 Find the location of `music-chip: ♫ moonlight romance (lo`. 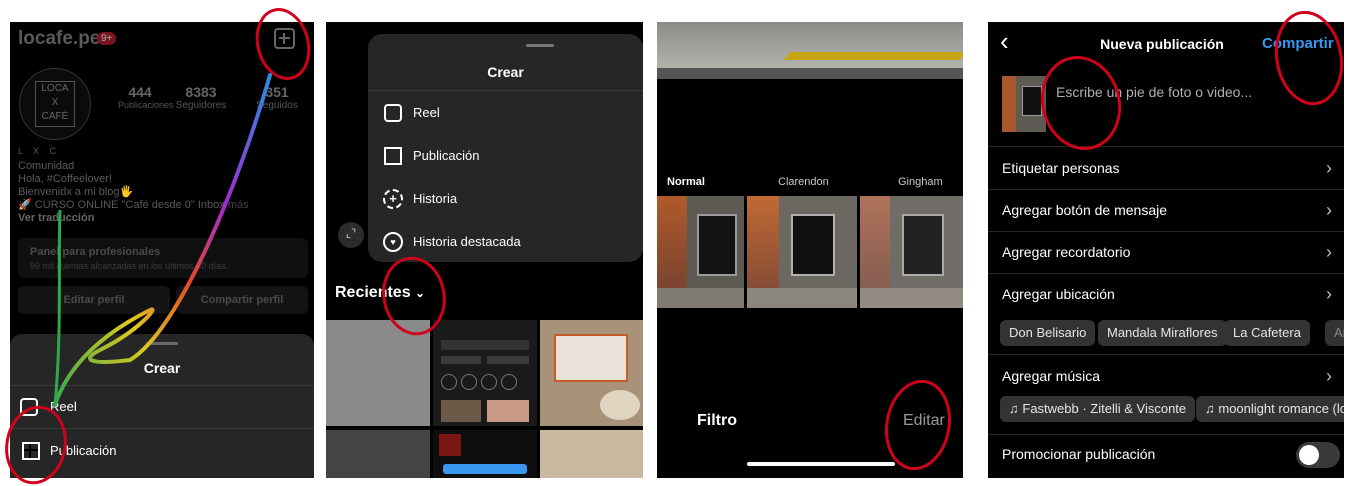

music-chip: ♫ moonlight romance (lo is located at coordinates (1270, 409).